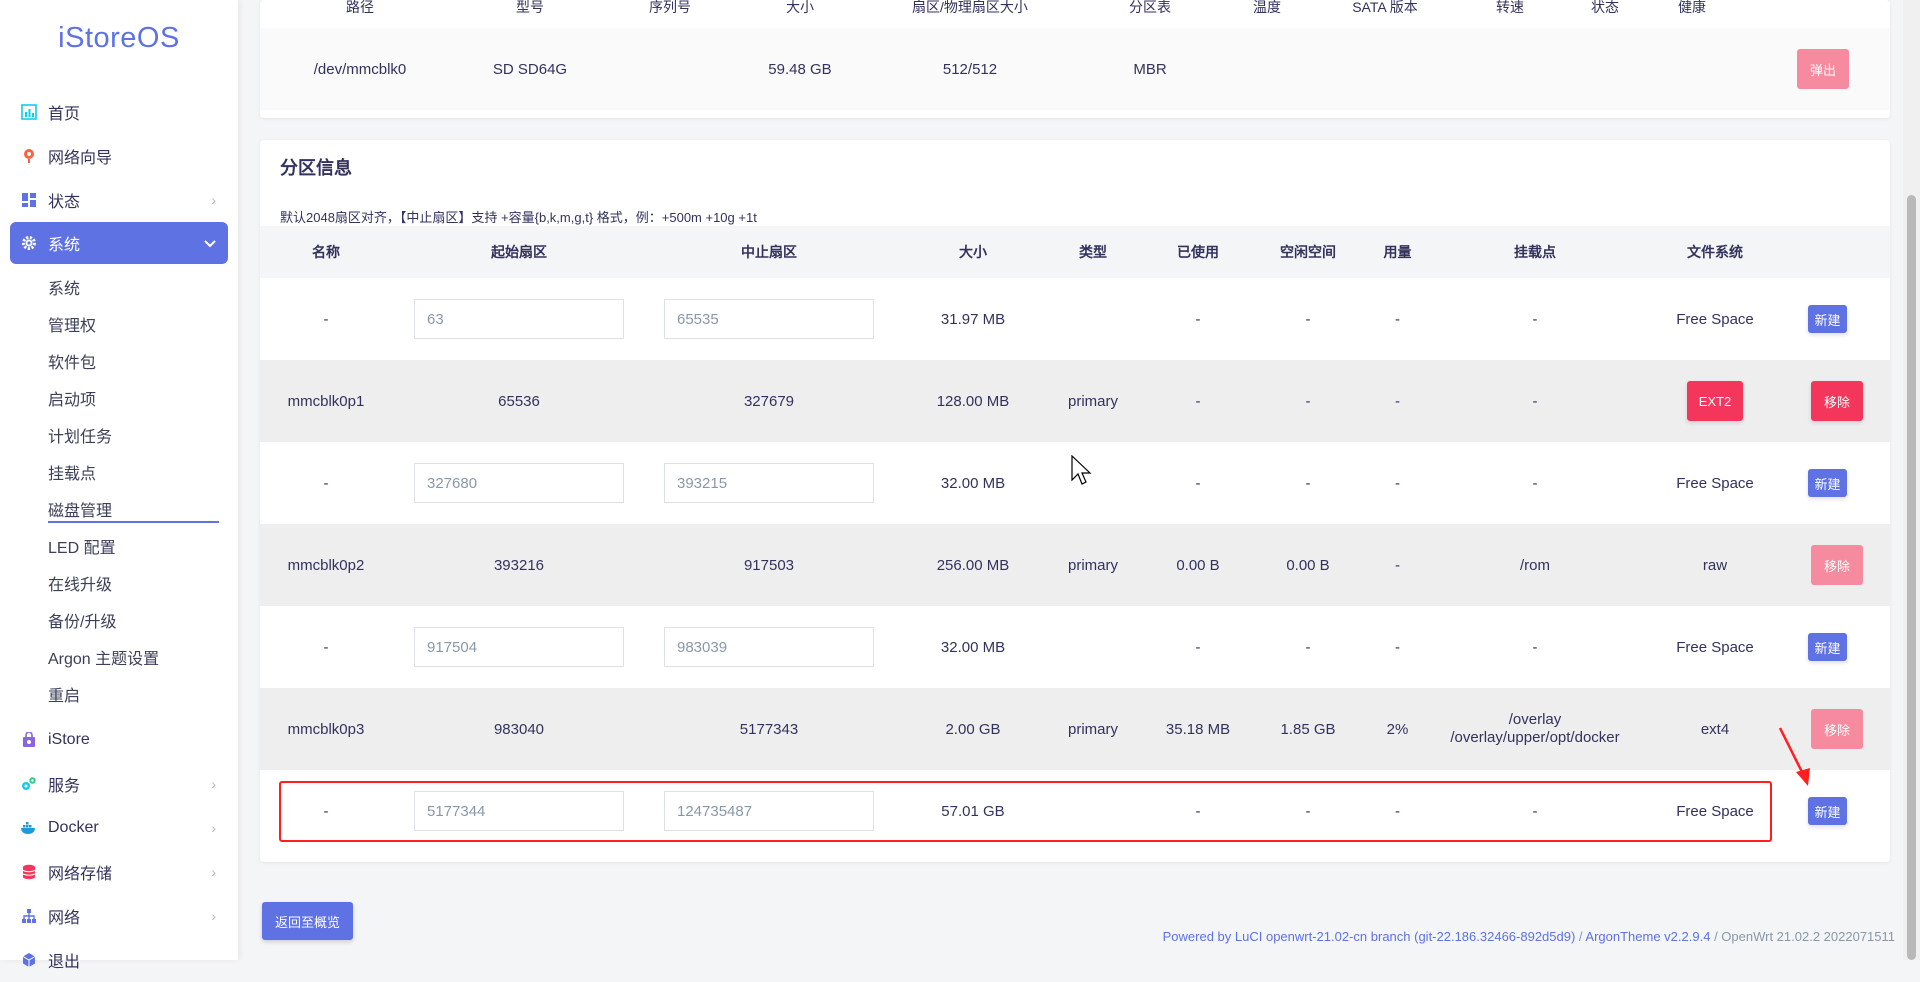 This screenshot has height=982, width=1920. What do you see at coordinates (769, 319) in the screenshot?
I see `end-sector-input: 65535` at bounding box center [769, 319].